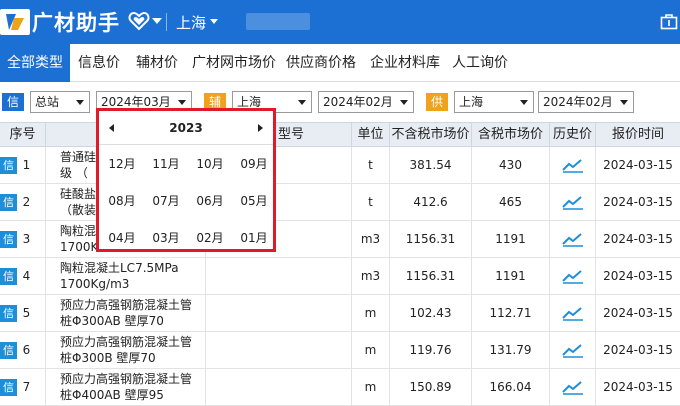 Image resolution: width=680 pixels, height=406 pixels. Describe the element at coordinates (371, 239) in the screenshot. I see `row-unit: m3` at that location.